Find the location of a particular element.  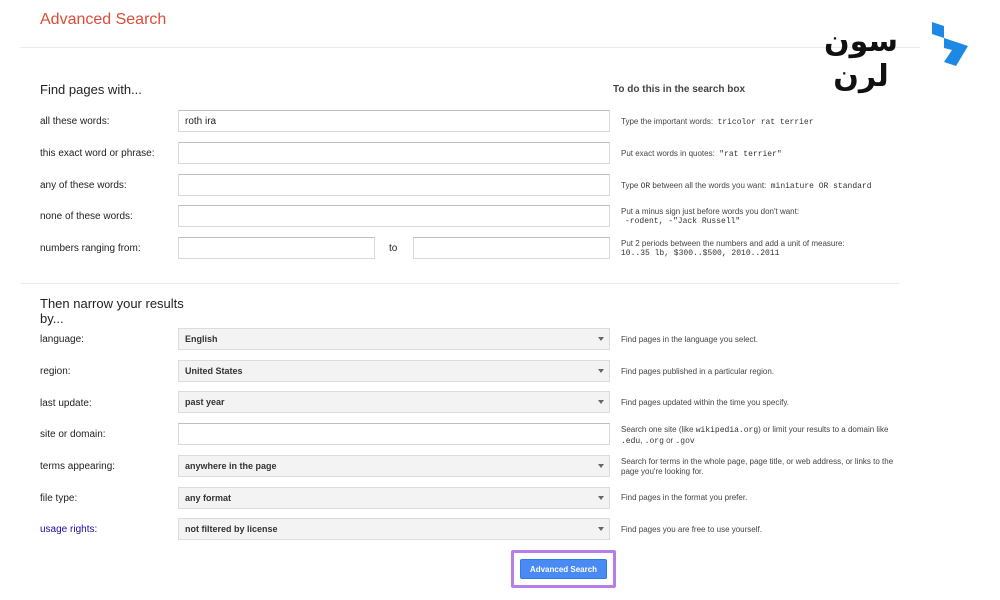

region-select: United States is located at coordinates (394, 371).